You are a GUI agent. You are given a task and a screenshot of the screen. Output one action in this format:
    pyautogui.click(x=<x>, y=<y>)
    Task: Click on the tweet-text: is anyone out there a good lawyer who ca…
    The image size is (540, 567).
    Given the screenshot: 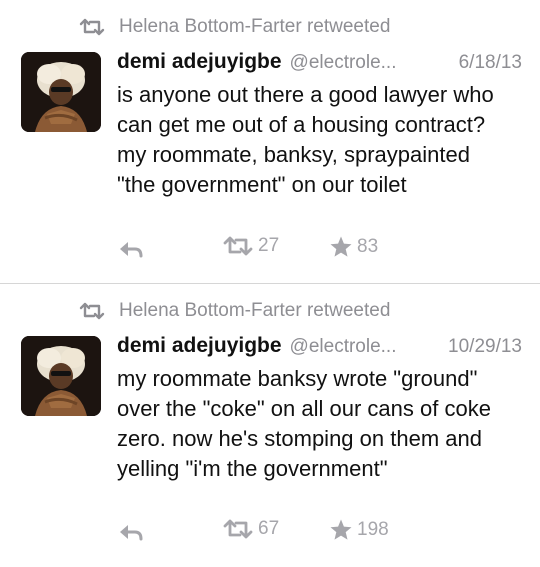 What is the action you would take?
    pyautogui.click(x=305, y=139)
    